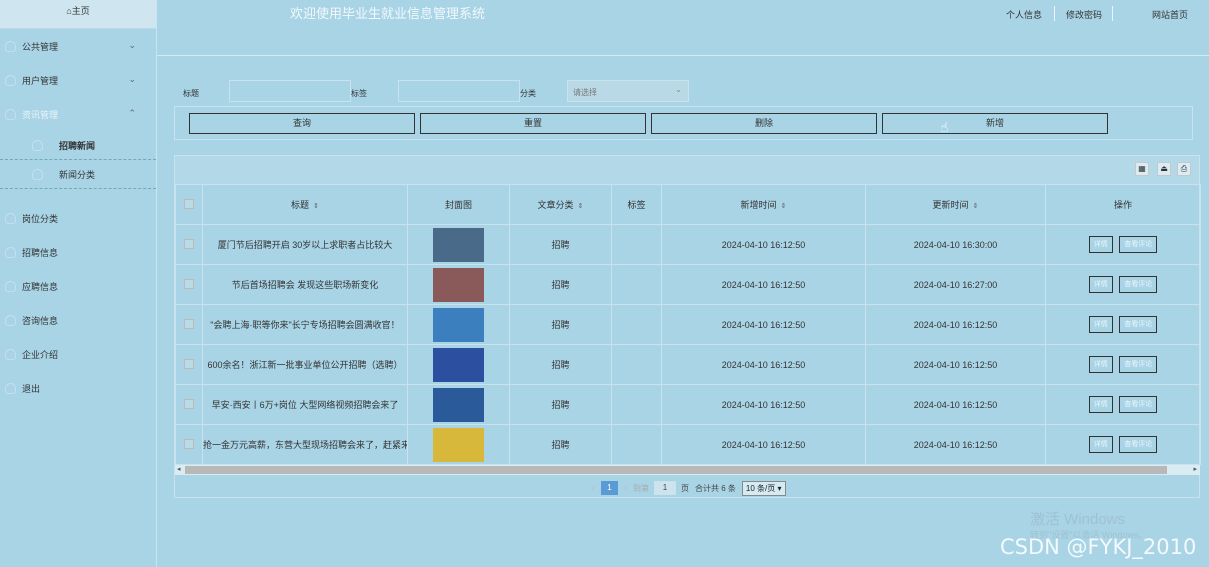  What do you see at coordinates (290, 91) in the screenshot?
I see `title-input` at bounding box center [290, 91].